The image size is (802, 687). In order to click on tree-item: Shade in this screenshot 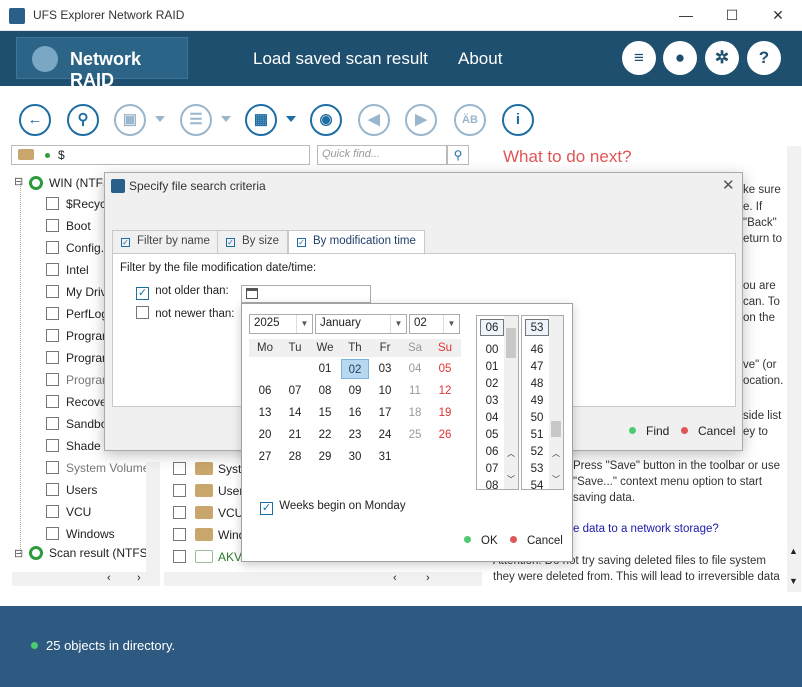, I will do `click(73, 446)`.